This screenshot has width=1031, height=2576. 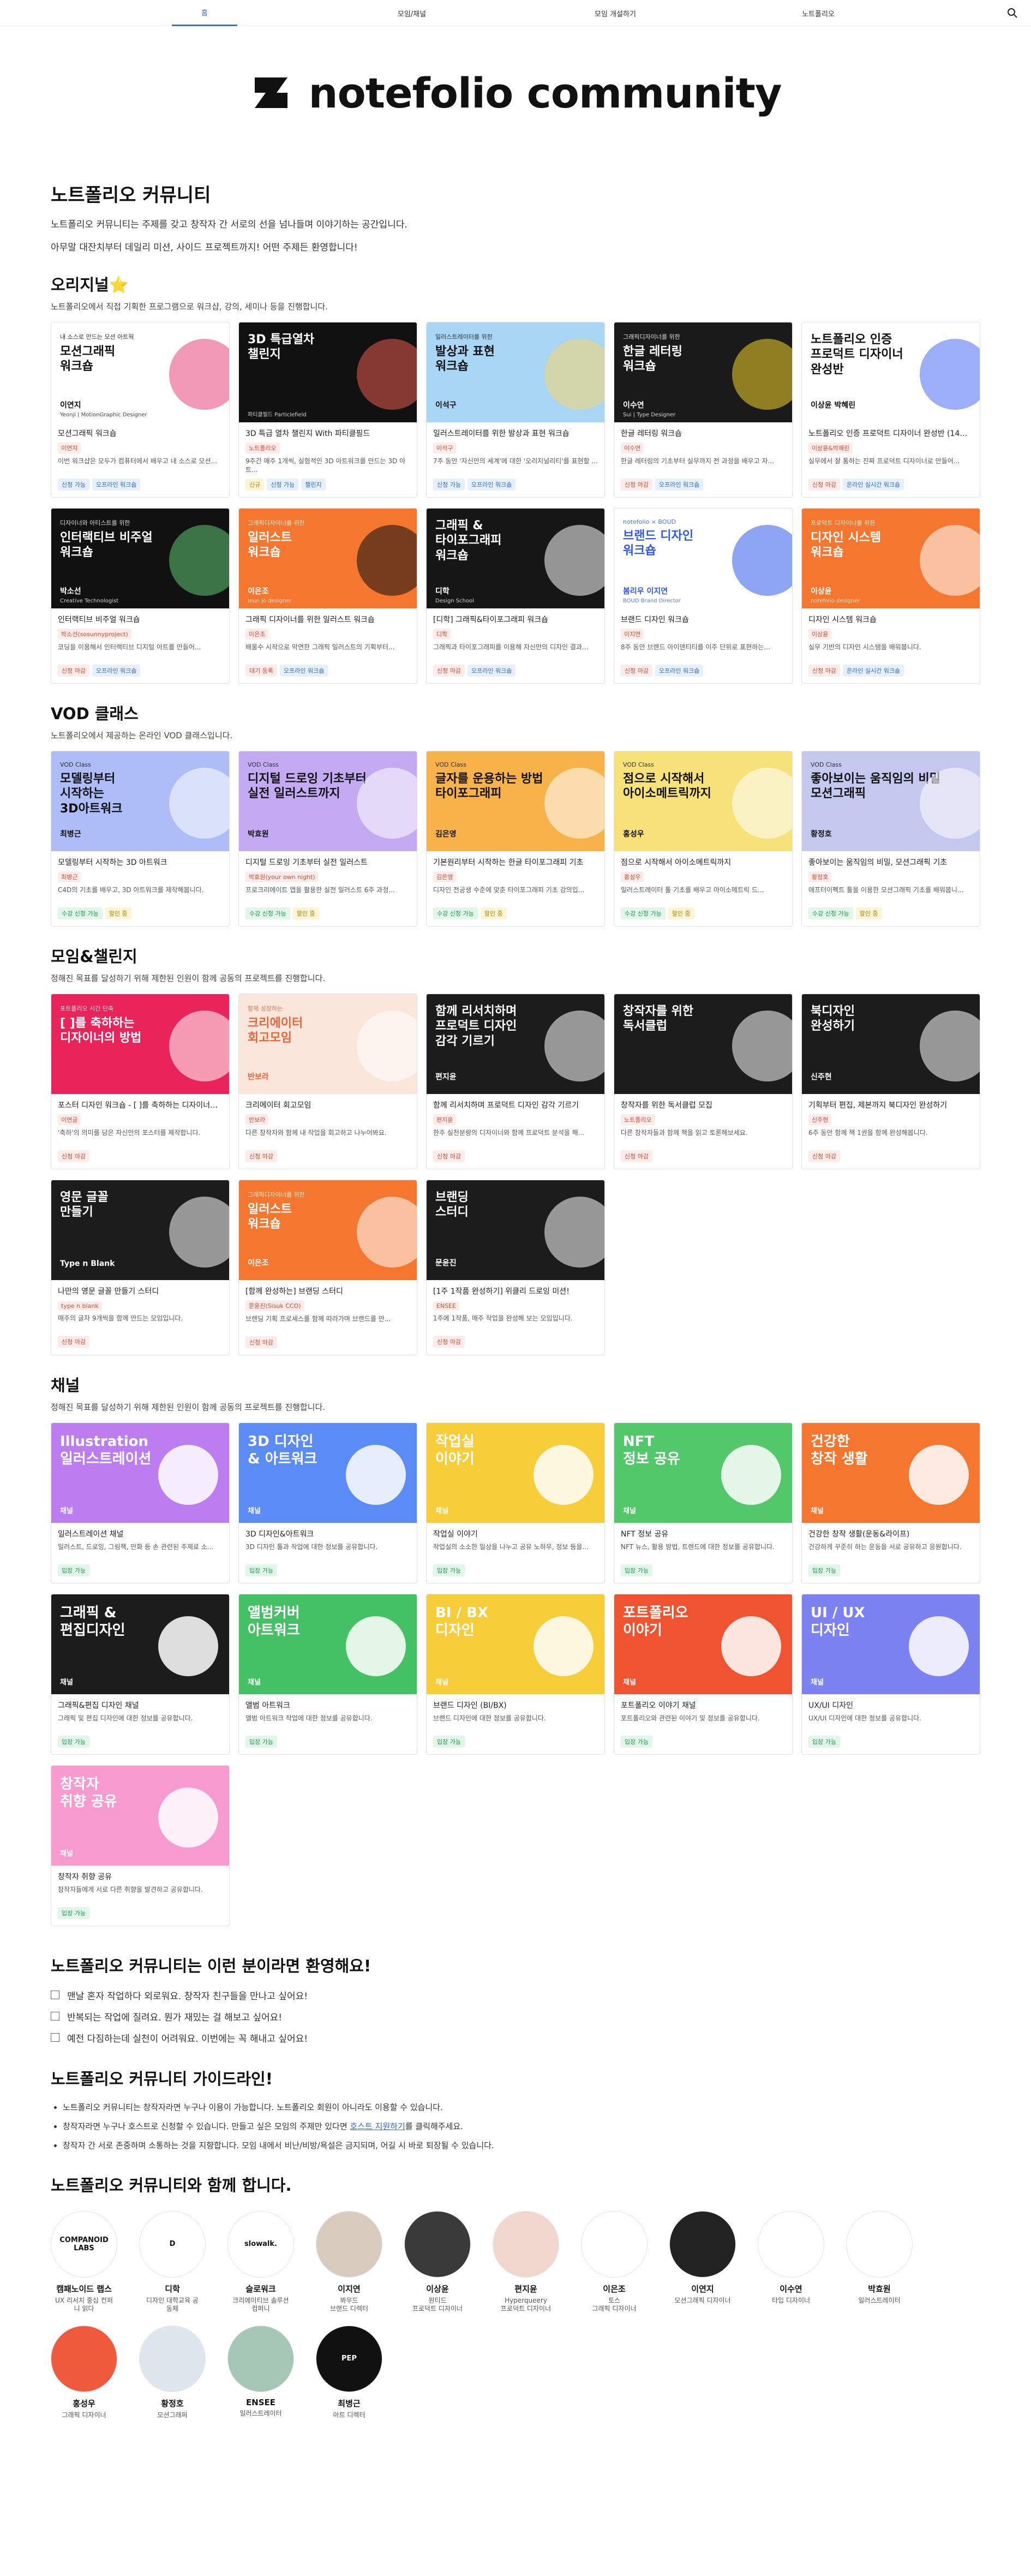 What do you see at coordinates (349, 2372) in the screenshot?
I see `partner-item: PEP 최병근 아트 디렉터` at bounding box center [349, 2372].